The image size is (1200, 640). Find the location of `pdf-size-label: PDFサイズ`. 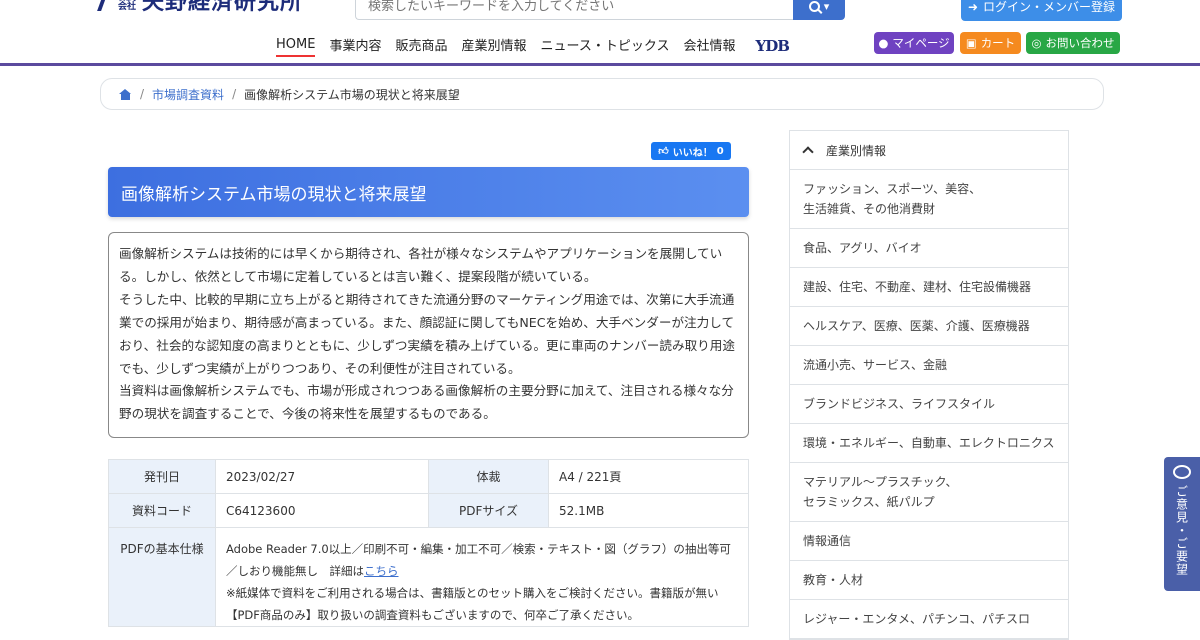

pdf-size-label: PDFサイズ is located at coordinates (488, 510).